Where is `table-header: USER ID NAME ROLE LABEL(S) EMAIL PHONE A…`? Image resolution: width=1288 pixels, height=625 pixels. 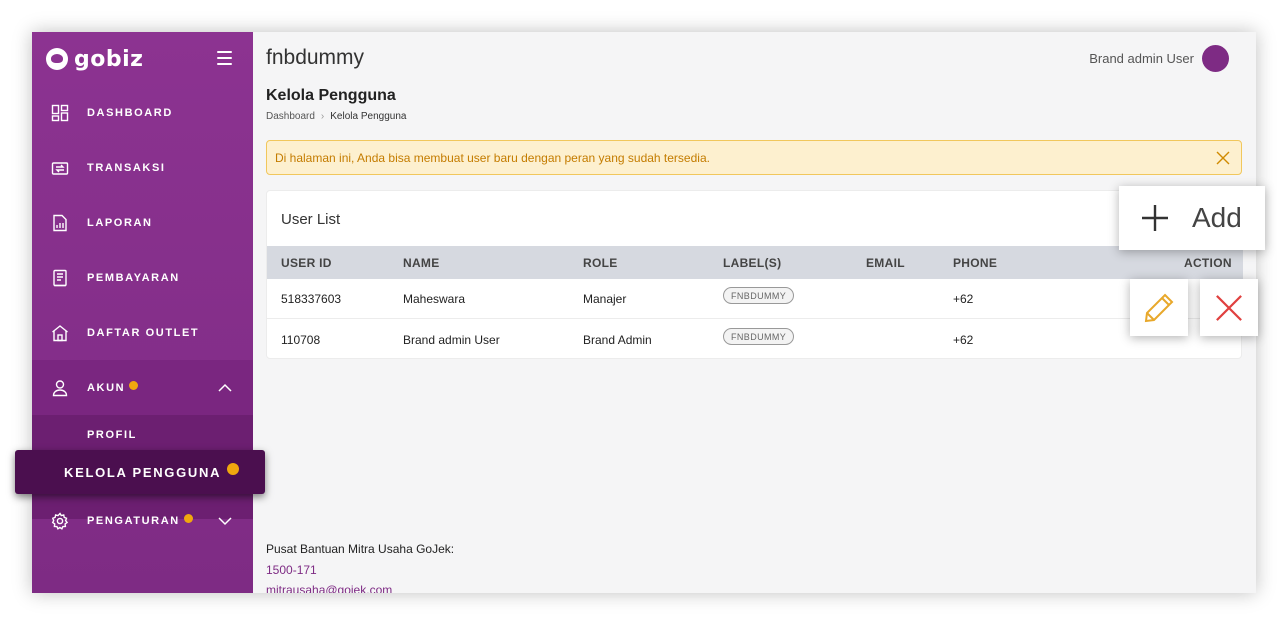 table-header: USER ID NAME ROLE LABEL(S) EMAIL PHONE A… is located at coordinates (755, 262).